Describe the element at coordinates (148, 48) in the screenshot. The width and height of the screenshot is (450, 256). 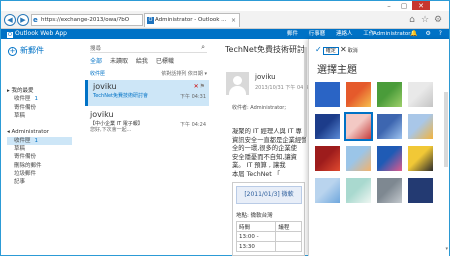
I see `search-input: 搜尋 ⌕` at that location.